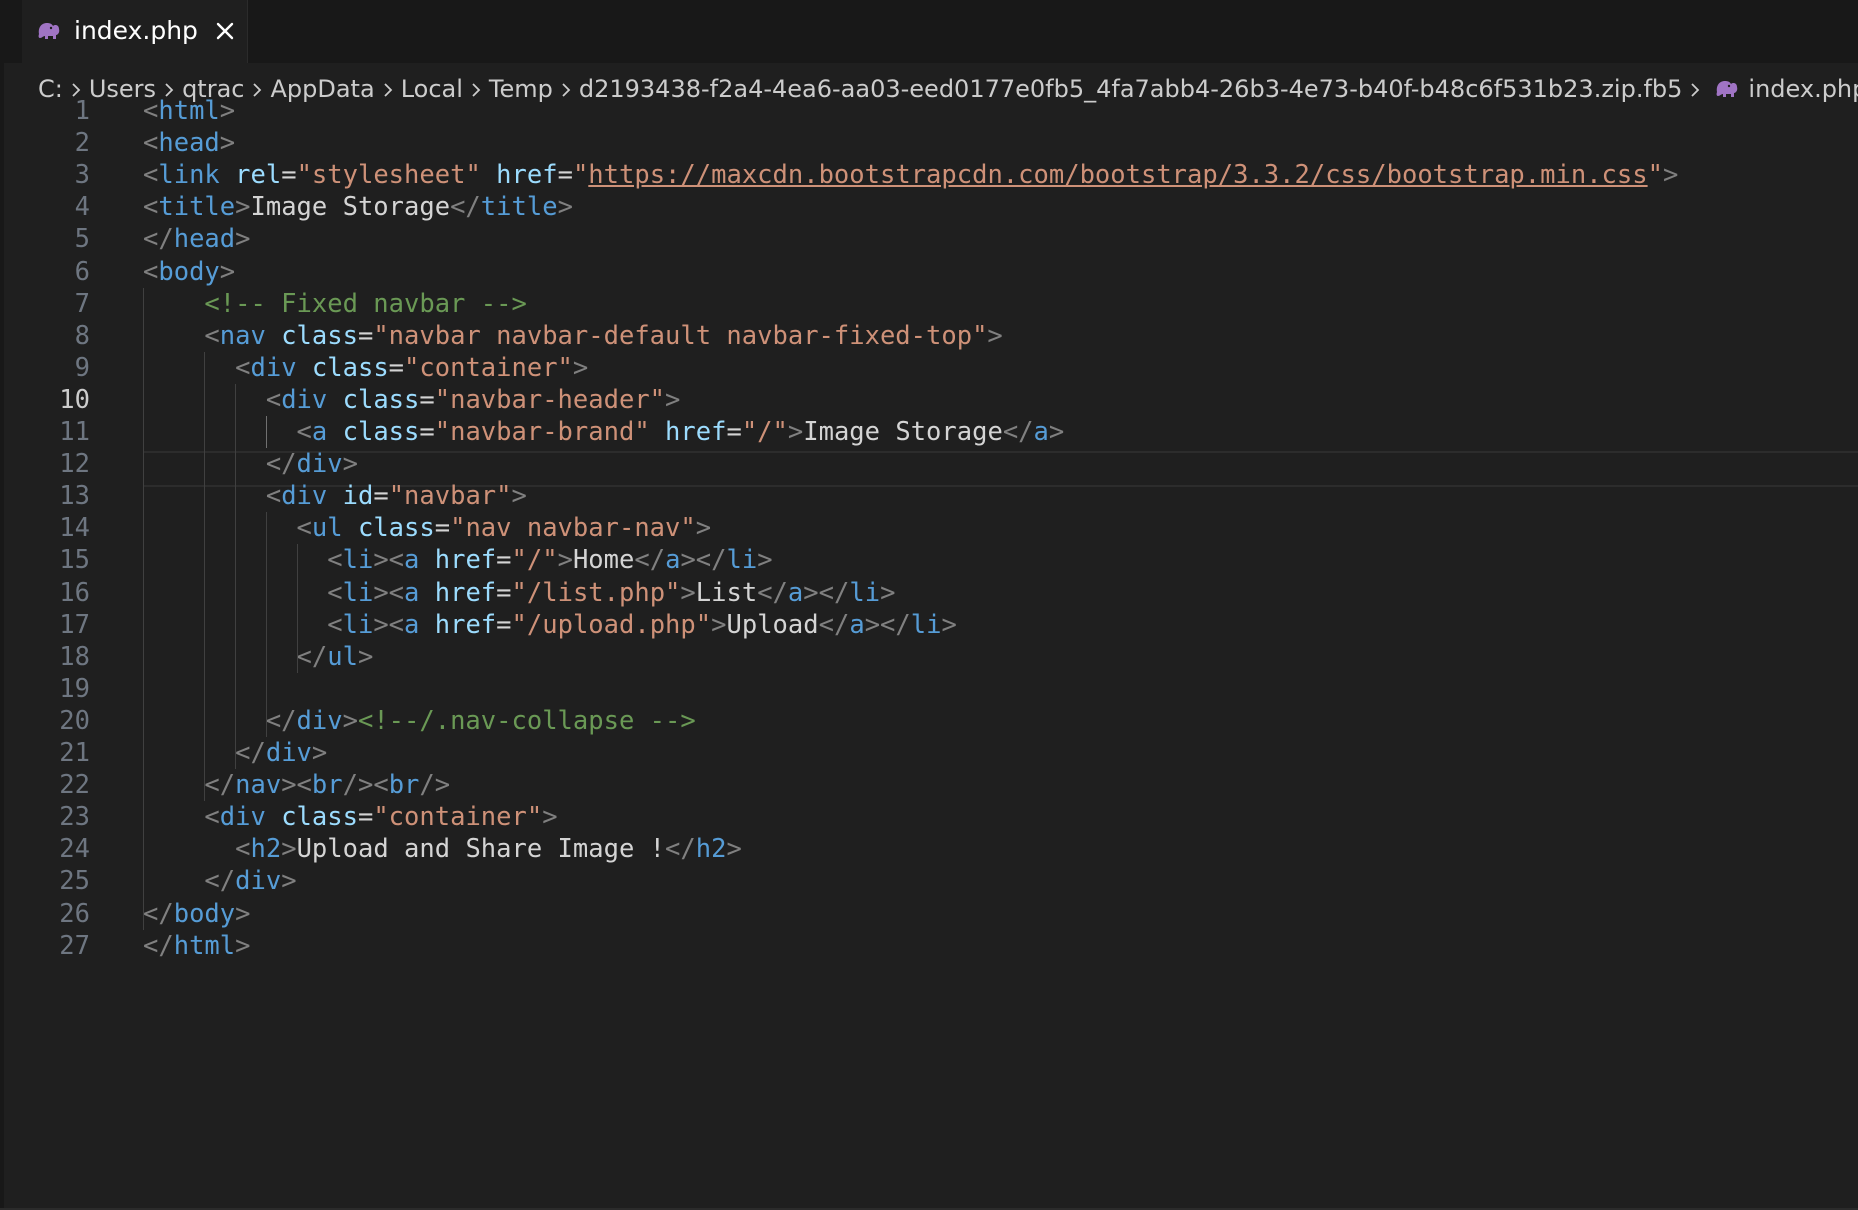 Image resolution: width=1858 pixels, height=1210 pixels. What do you see at coordinates (580, 175) in the screenshot?
I see `code-token: "` at bounding box center [580, 175].